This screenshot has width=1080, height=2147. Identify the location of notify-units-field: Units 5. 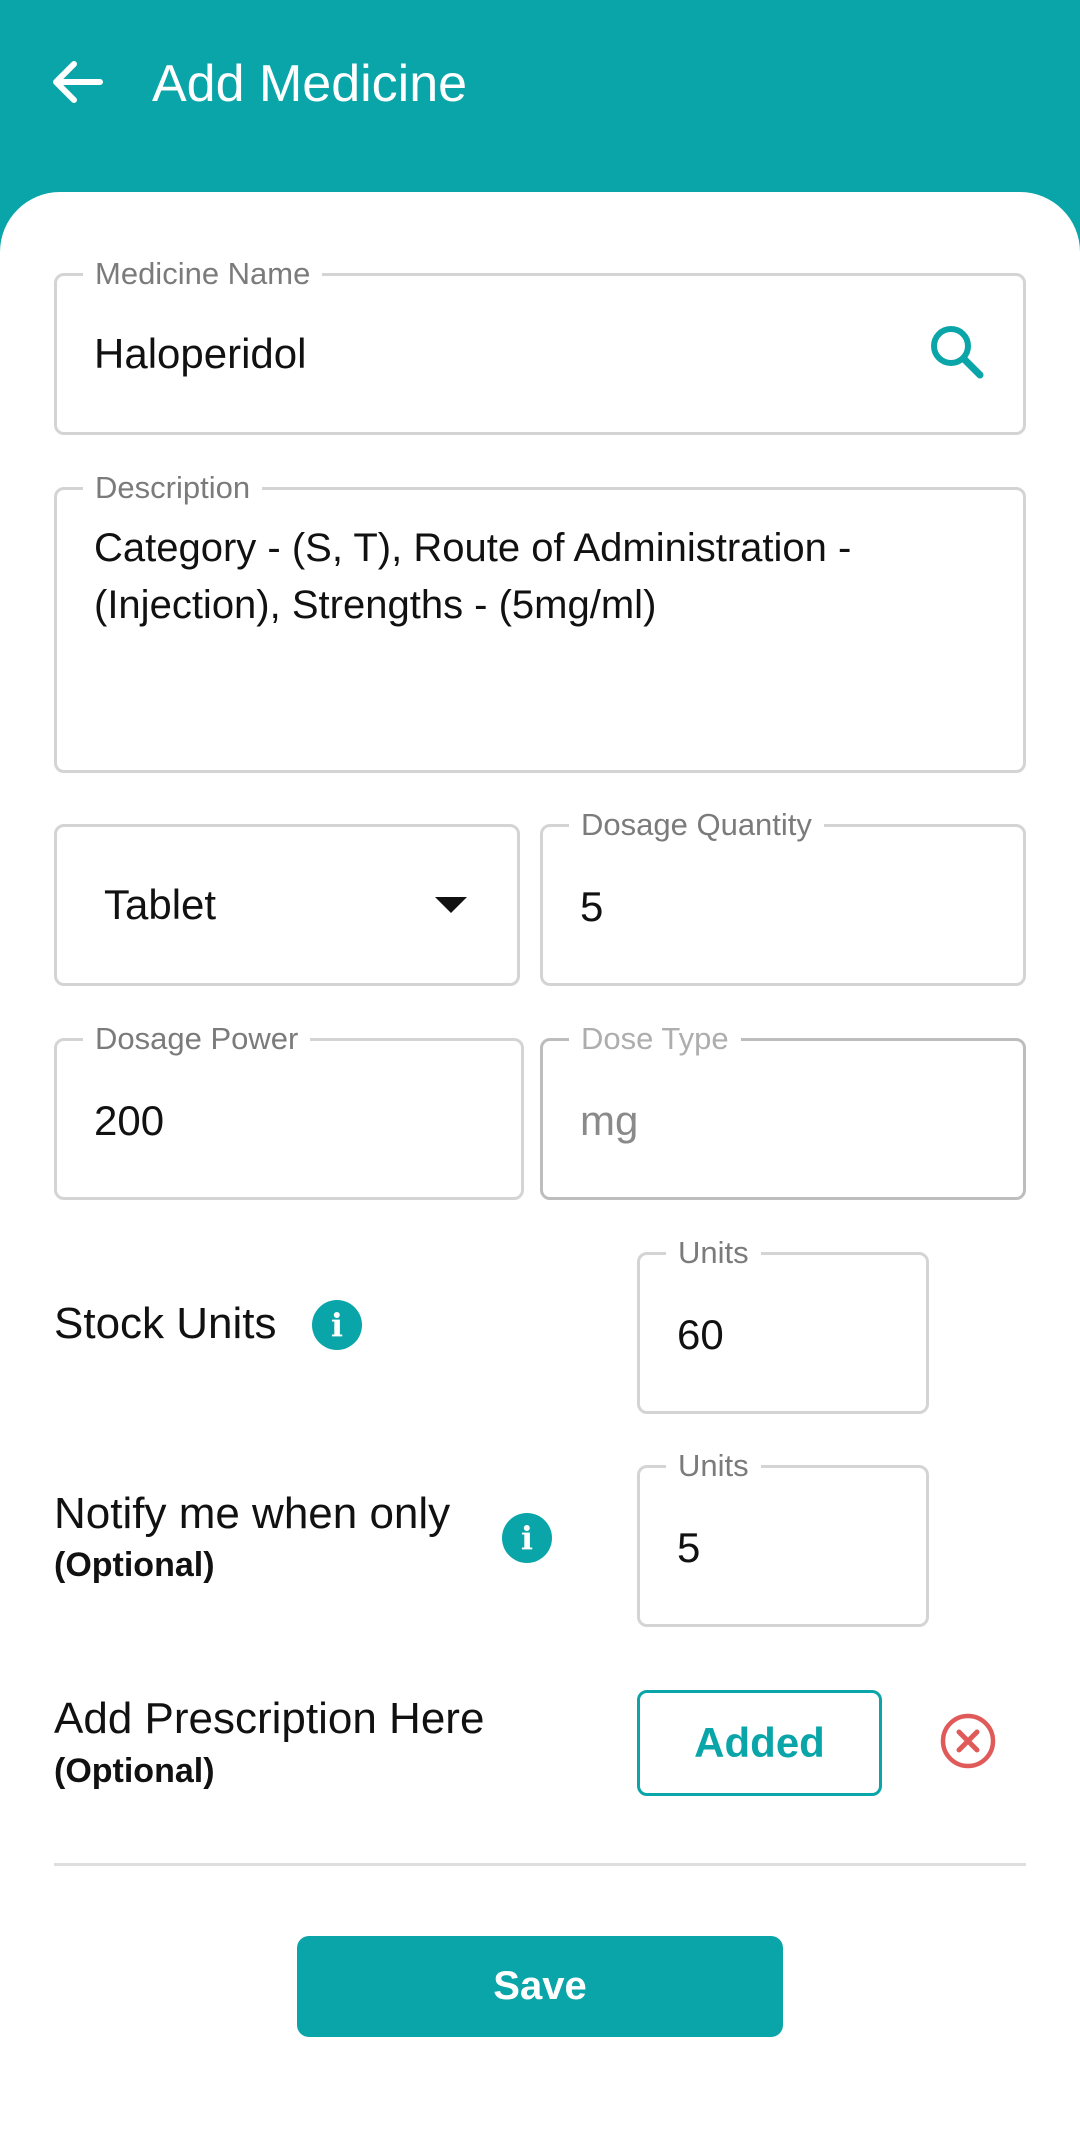
(783, 1537).